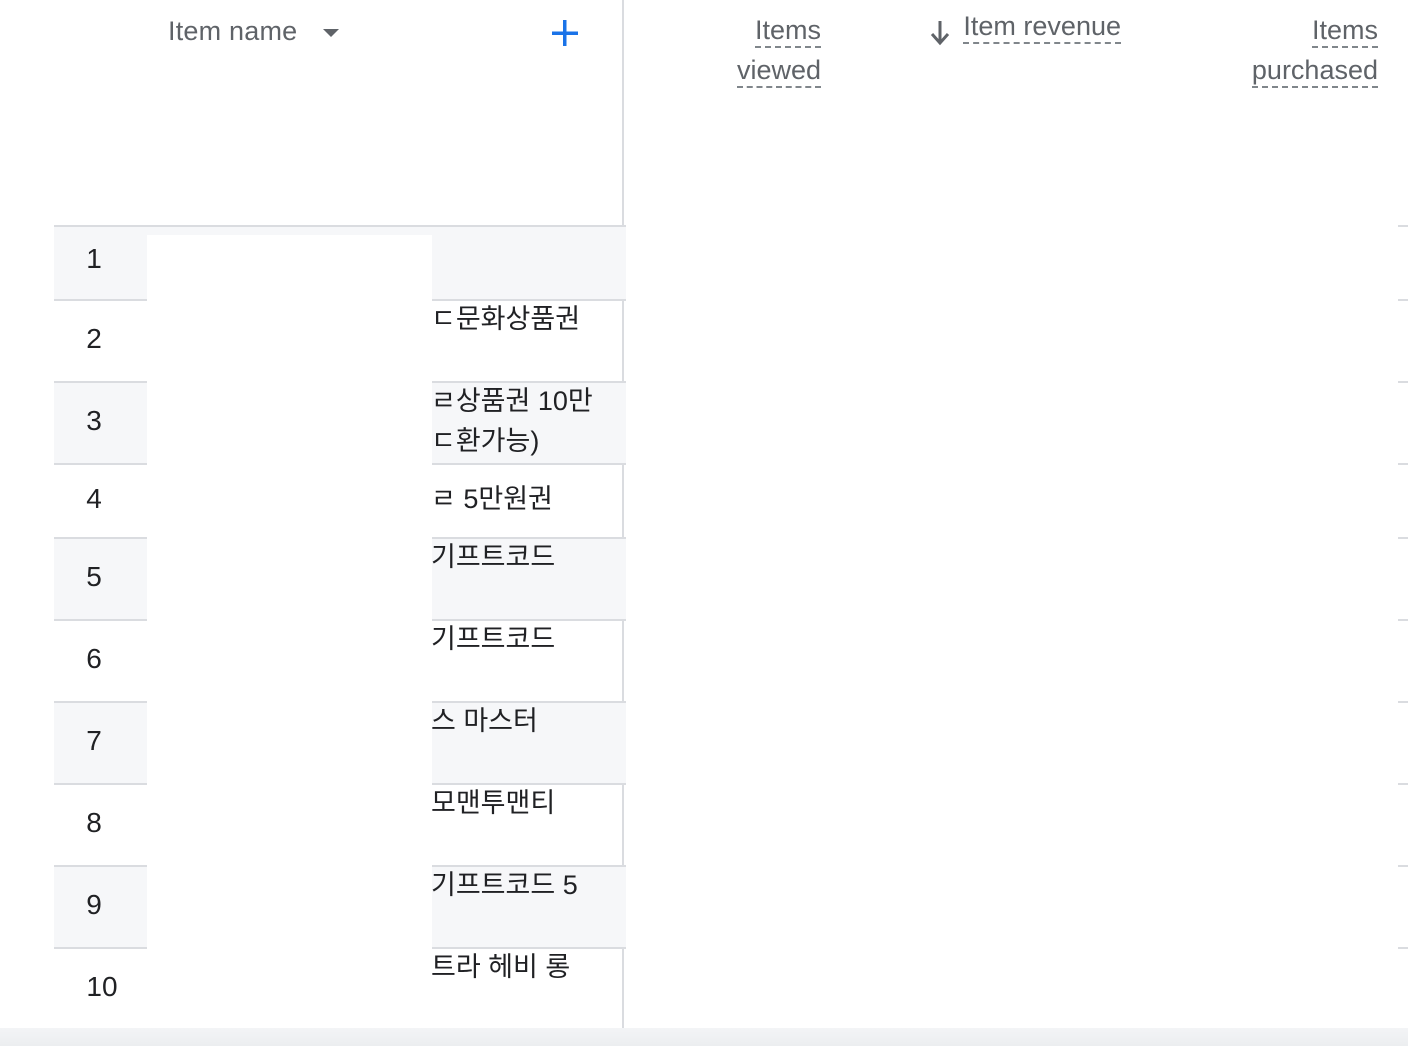  Describe the element at coordinates (94, 420) in the screenshot. I see `row-index: 3` at that location.